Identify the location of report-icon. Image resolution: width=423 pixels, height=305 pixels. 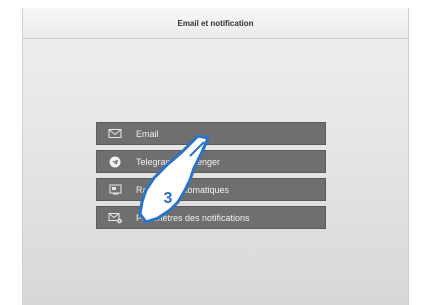
(115, 190).